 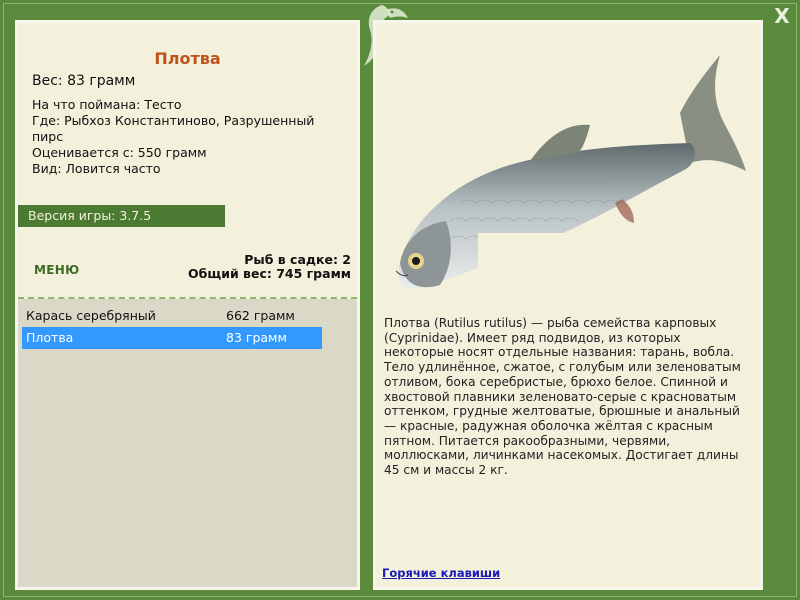 What do you see at coordinates (50, 337) in the screenshot?
I see `list-item-name: Плотва` at bounding box center [50, 337].